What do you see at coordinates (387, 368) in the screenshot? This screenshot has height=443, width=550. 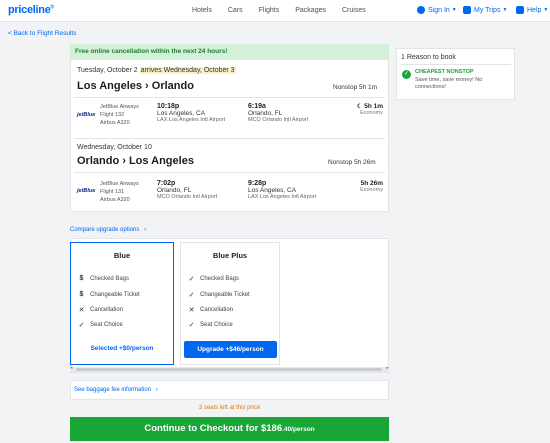 I see `scroll-right-arrow-icon: ▸` at bounding box center [387, 368].